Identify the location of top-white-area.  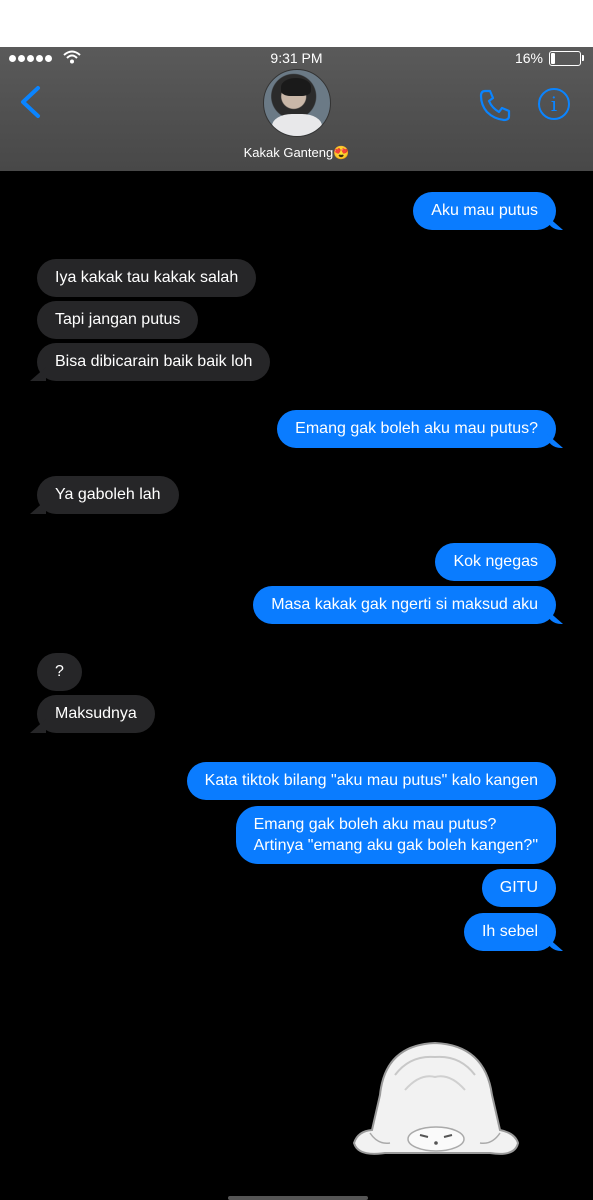
(296, 23).